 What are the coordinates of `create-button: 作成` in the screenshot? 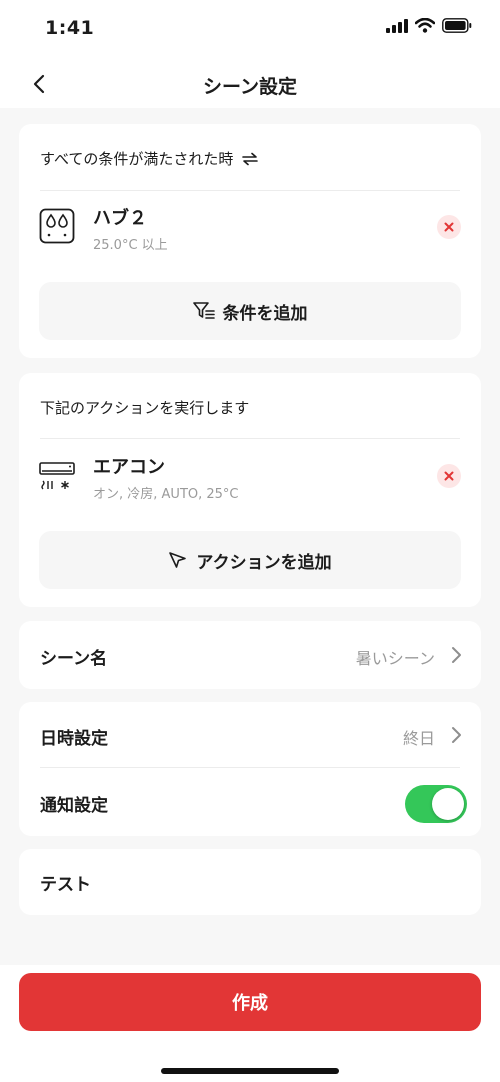 It's located at (250, 1002).